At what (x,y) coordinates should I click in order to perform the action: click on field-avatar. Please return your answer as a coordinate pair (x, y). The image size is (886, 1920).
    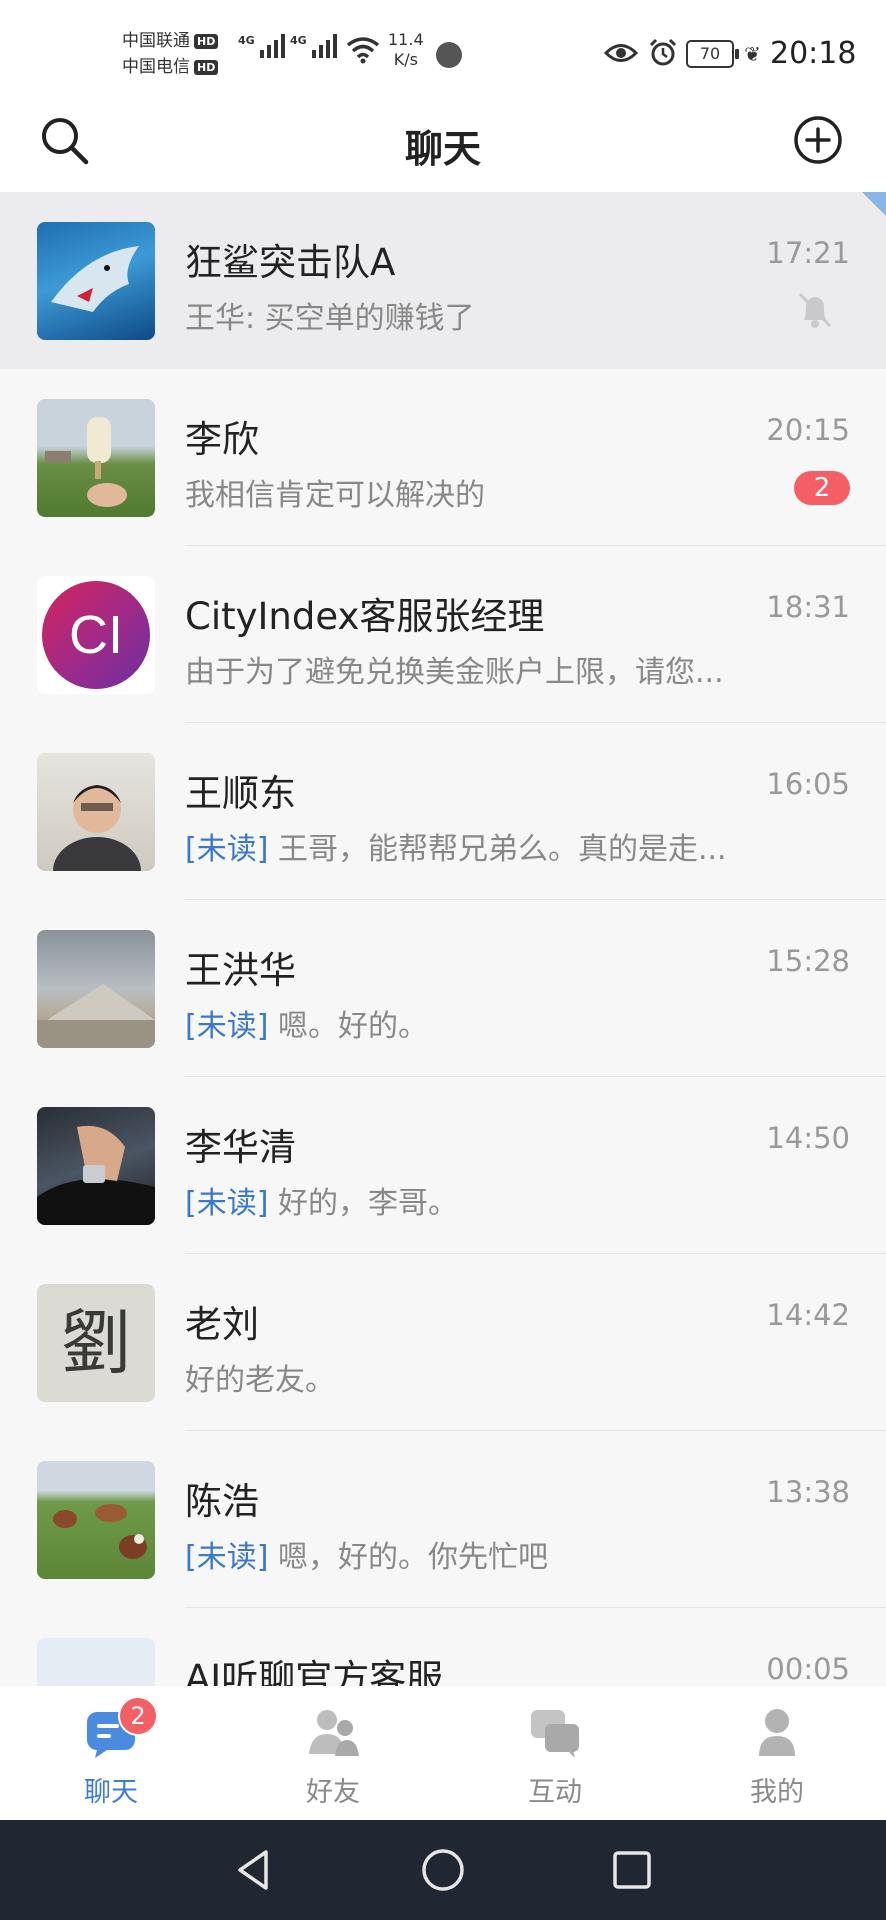
    Looking at the image, I should click on (96, 458).